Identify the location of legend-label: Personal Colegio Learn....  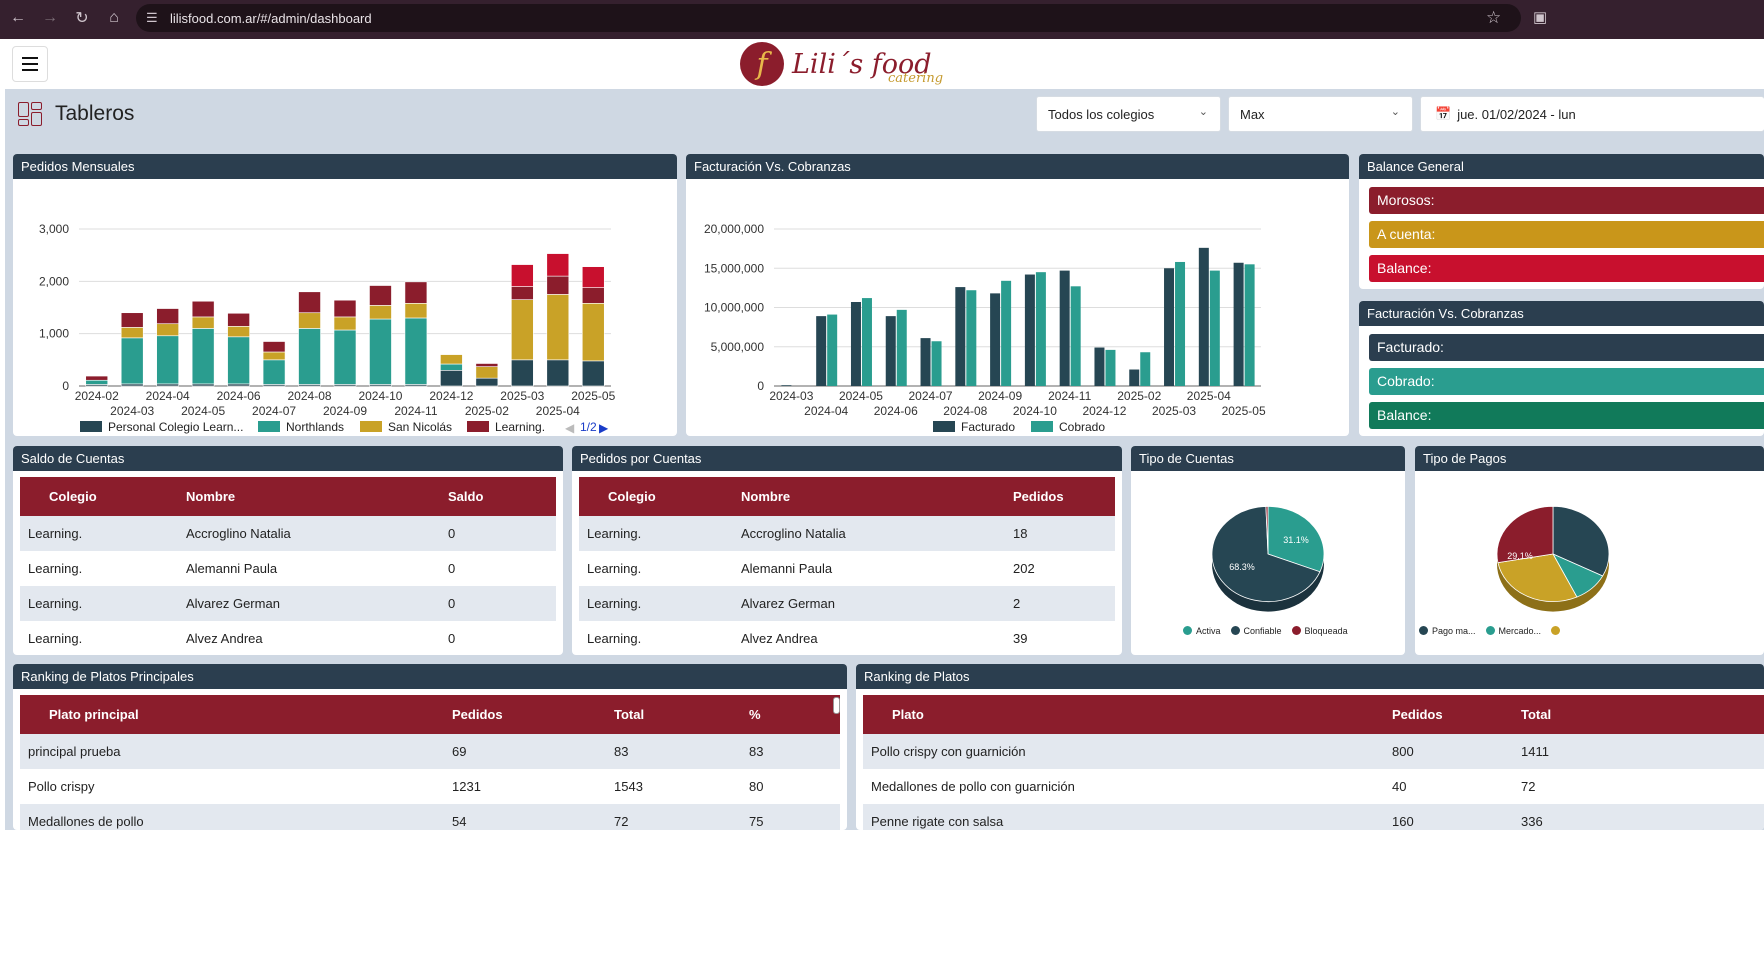
(175, 427).